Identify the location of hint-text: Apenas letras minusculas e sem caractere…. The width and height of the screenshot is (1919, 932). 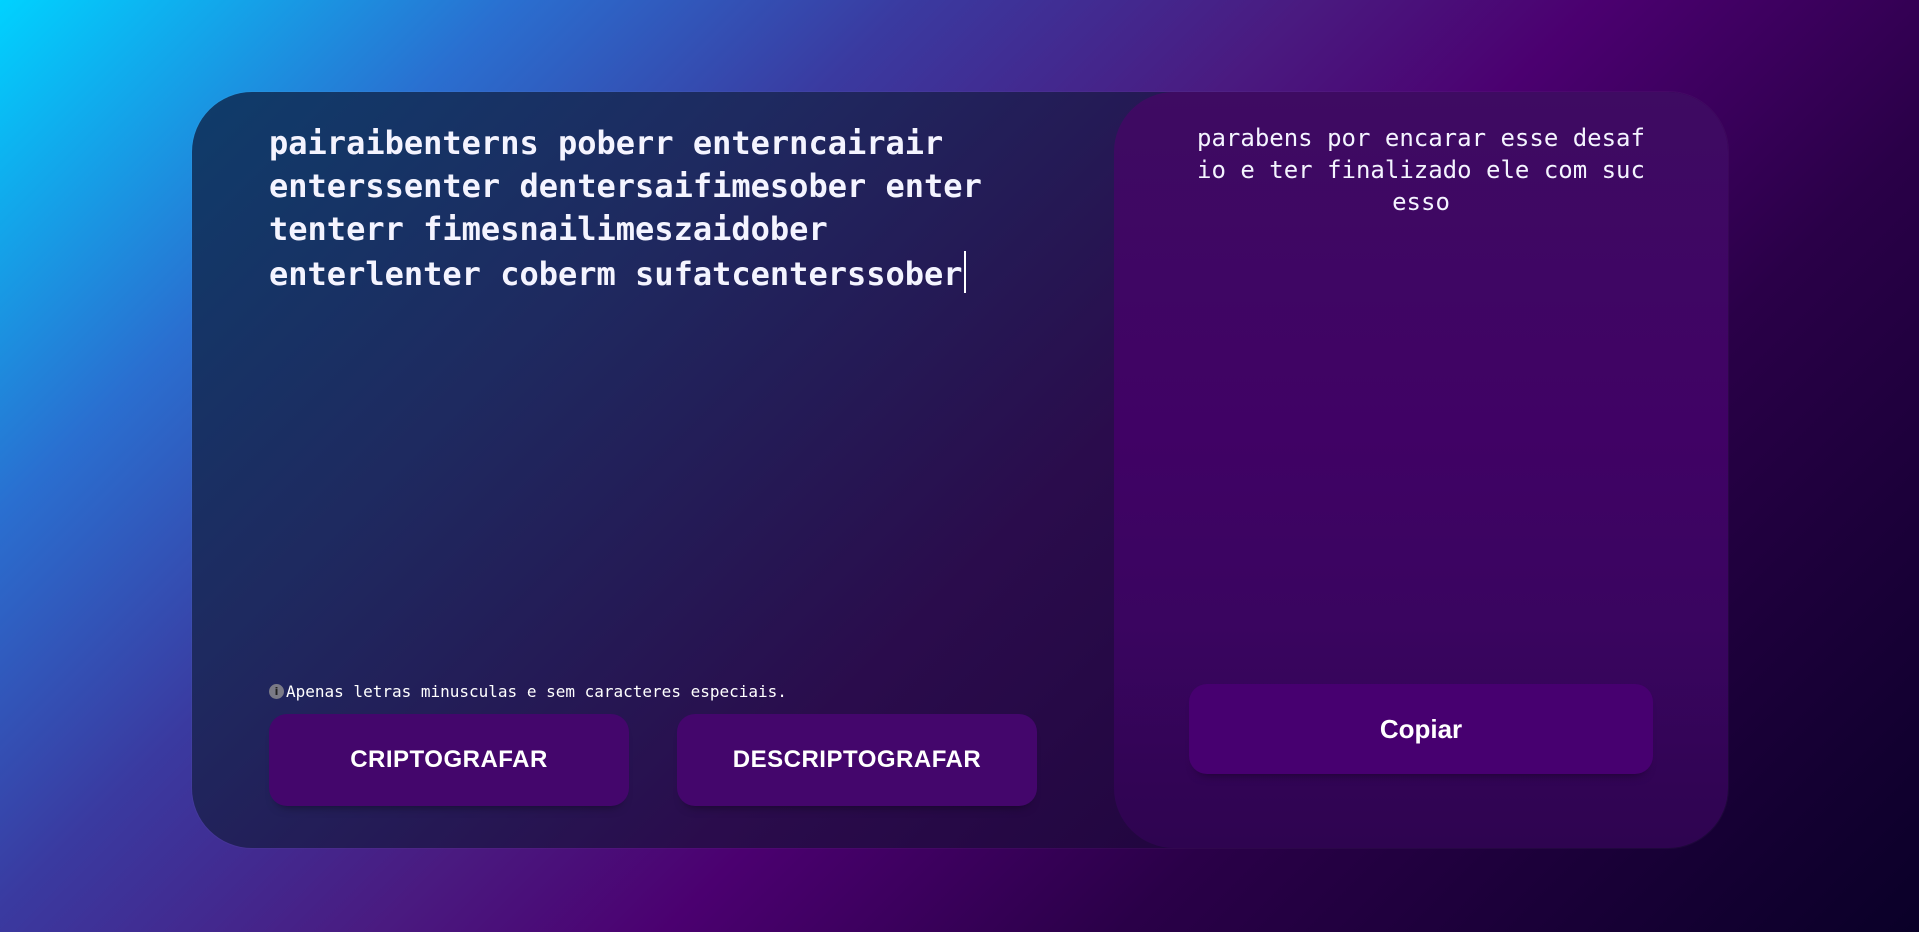
(536, 691).